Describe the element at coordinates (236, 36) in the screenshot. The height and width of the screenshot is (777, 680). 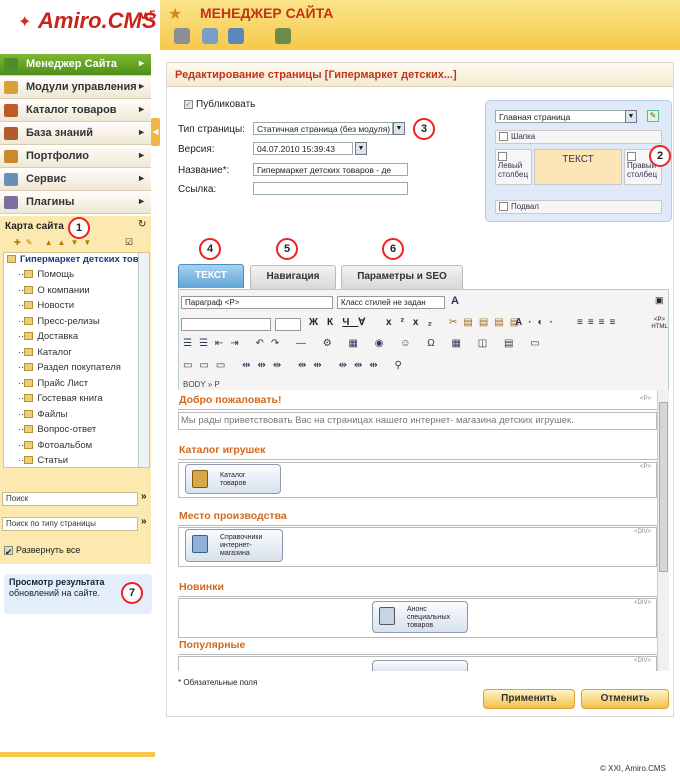
I see `refresh-pages-icon` at that location.